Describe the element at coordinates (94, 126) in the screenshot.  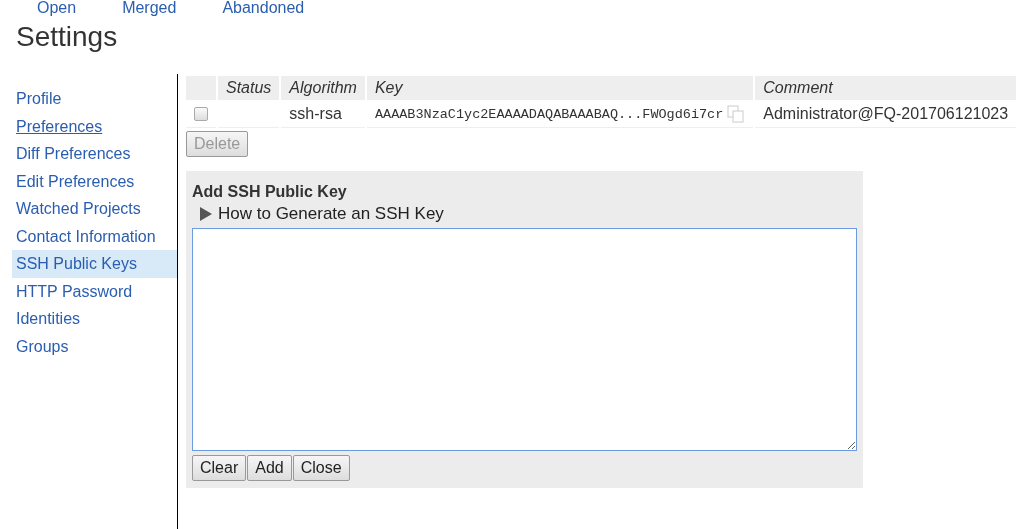
I see `sidebar-item: Preferences` at that location.